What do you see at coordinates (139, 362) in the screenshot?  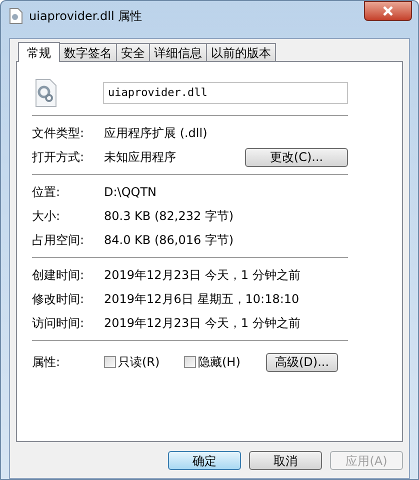 I see `checkbox-label: 只读(R)` at bounding box center [139, 362].